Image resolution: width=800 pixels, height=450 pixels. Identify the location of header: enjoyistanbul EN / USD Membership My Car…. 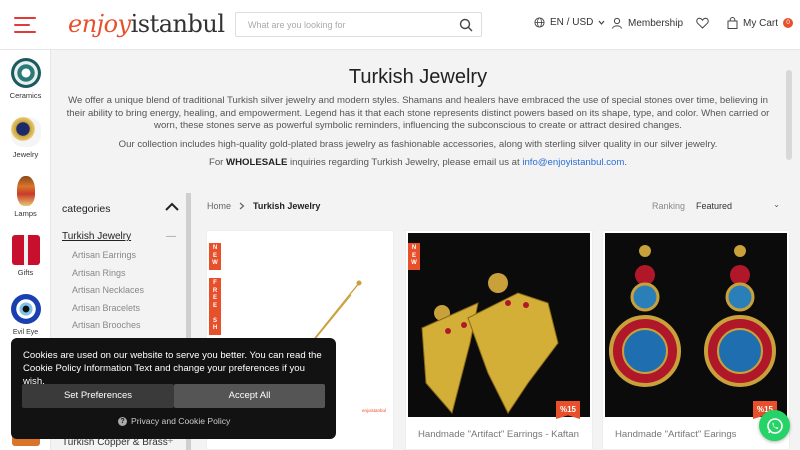
(400, 25).